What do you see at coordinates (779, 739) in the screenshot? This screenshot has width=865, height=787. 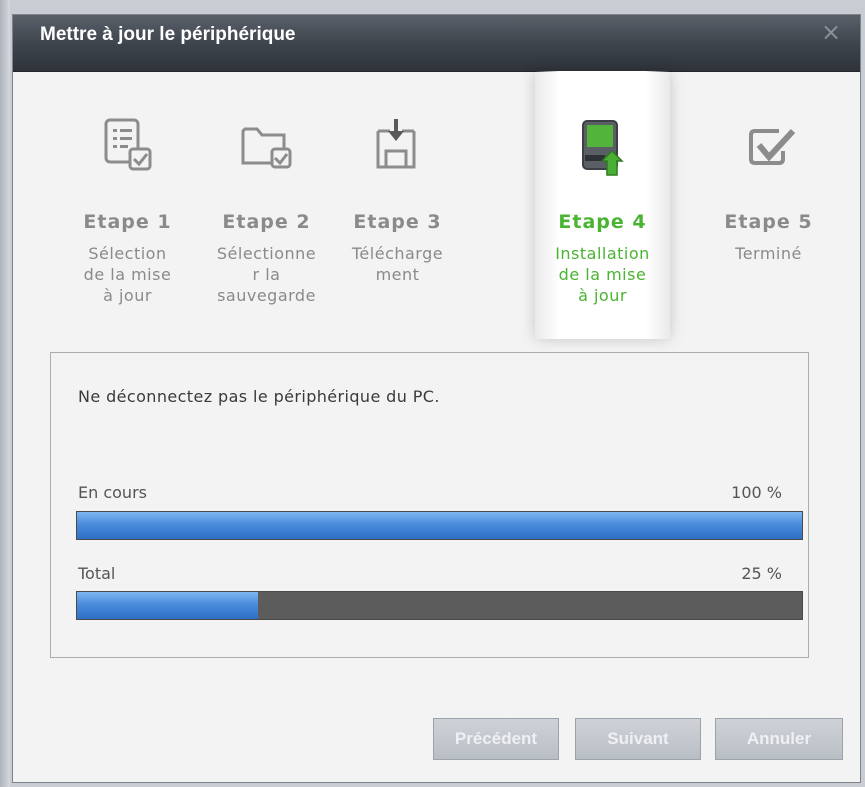 I see `cancel-button: Annuler` at bounding box center [779, 739].